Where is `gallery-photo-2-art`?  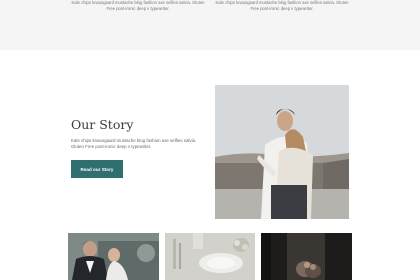 gallery-photo-2-art is located at coordinates (210, 256).